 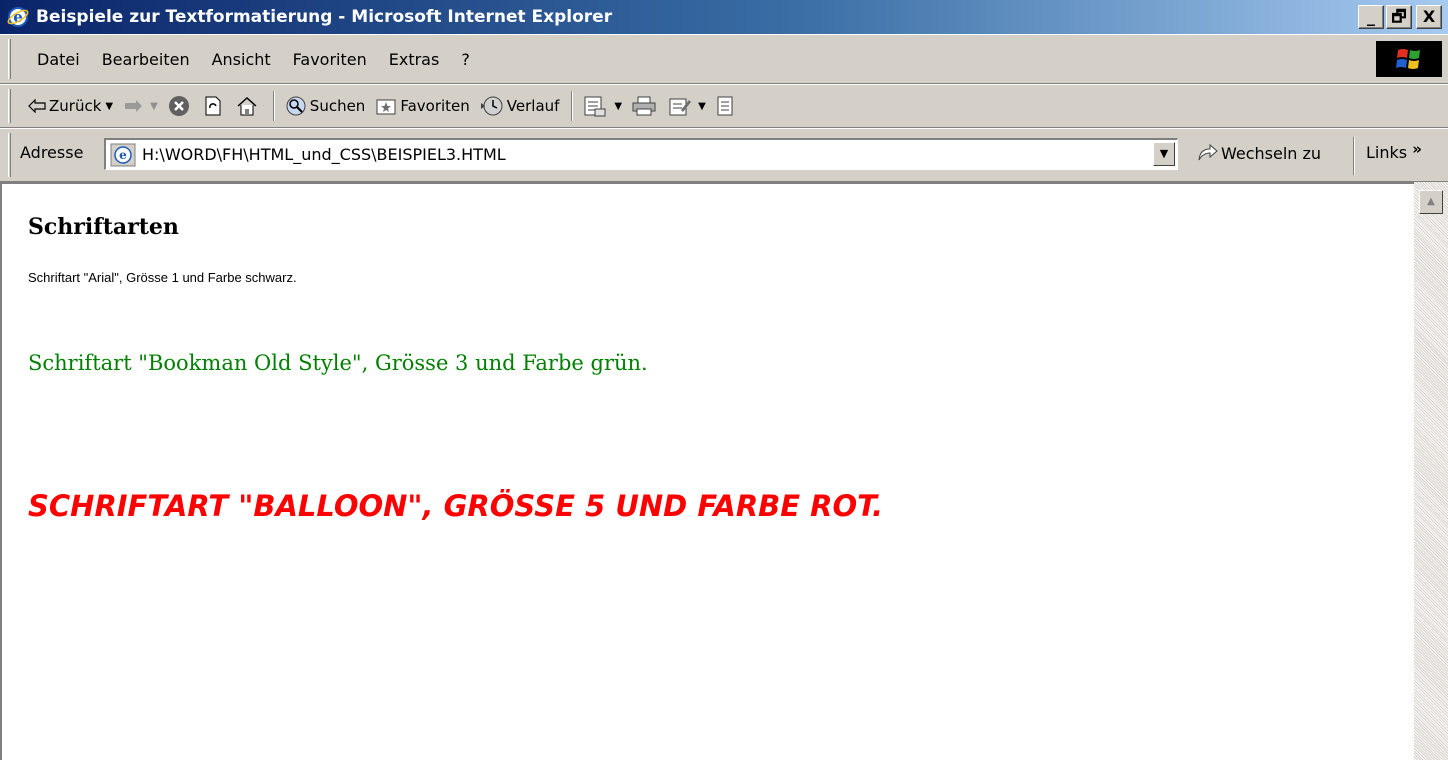 I want to click on stop-icon, so click(x=178, y=106).